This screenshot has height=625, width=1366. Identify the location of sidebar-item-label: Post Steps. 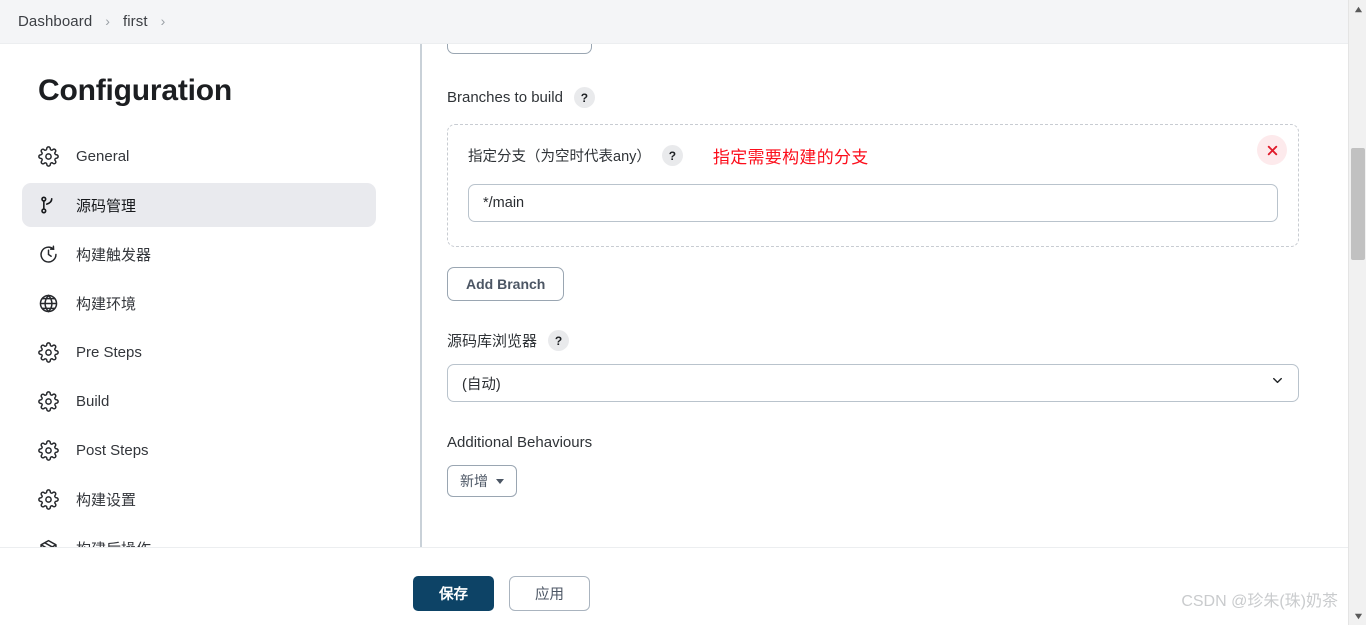
(112, 450).